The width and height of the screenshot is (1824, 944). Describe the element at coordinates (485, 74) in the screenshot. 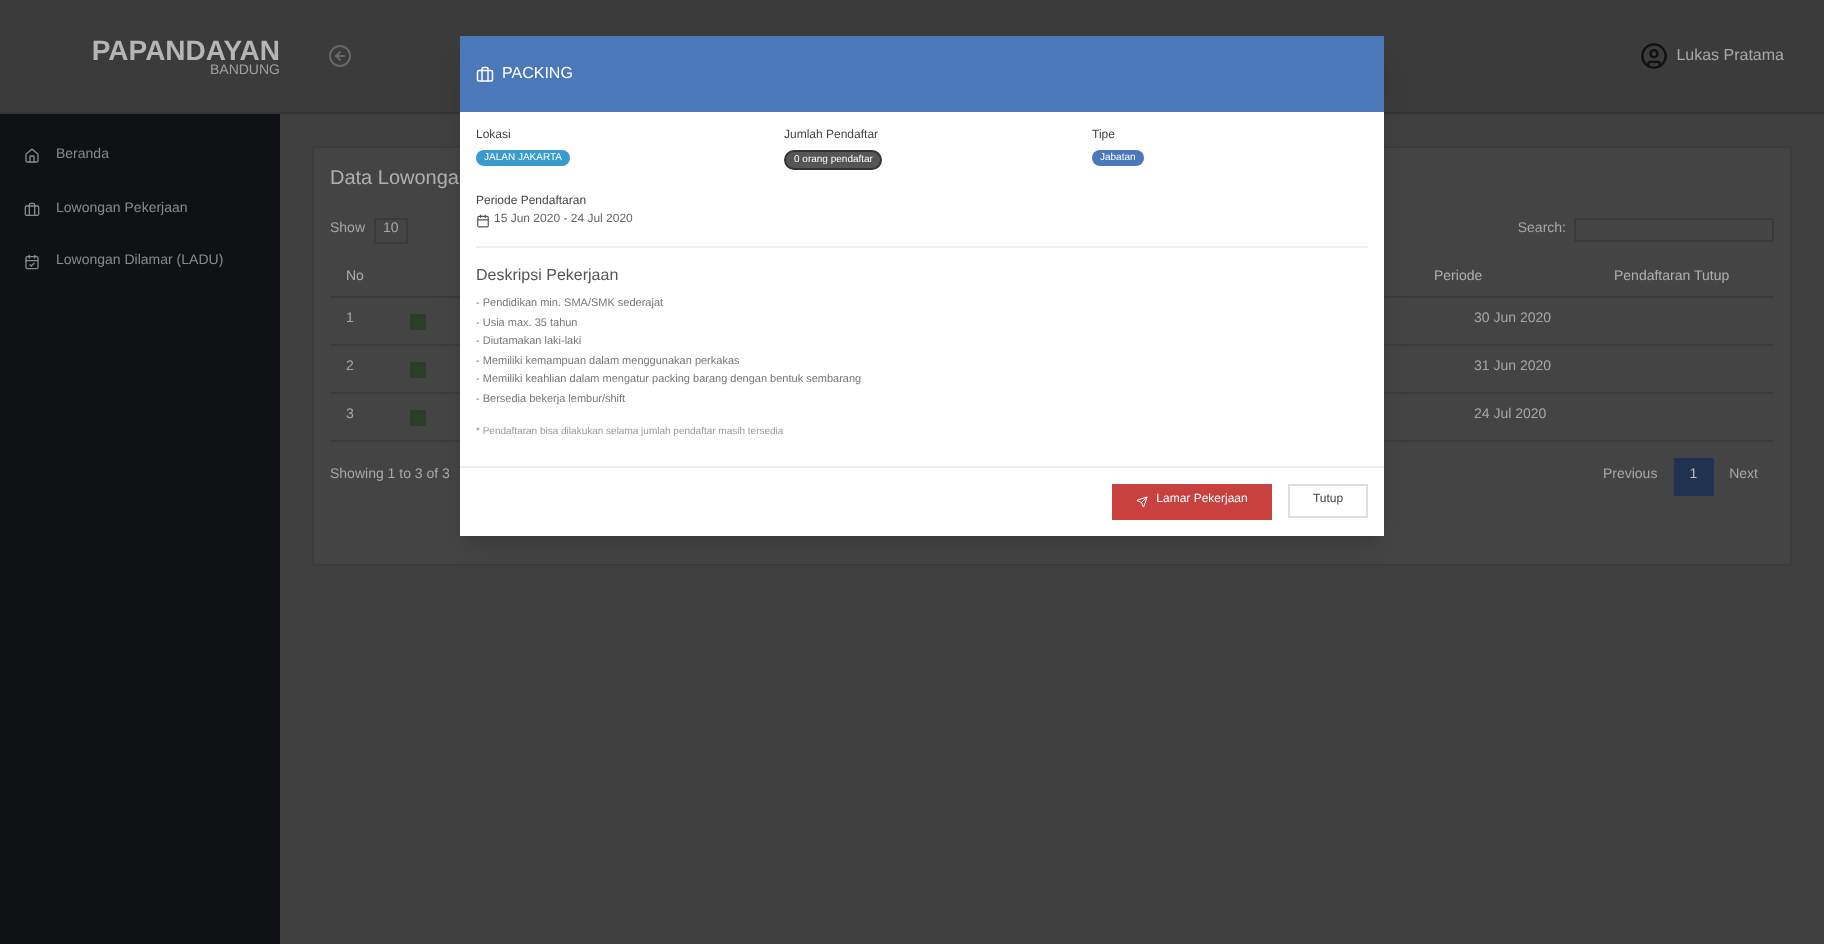

I see `briefcase-icon` at that location.